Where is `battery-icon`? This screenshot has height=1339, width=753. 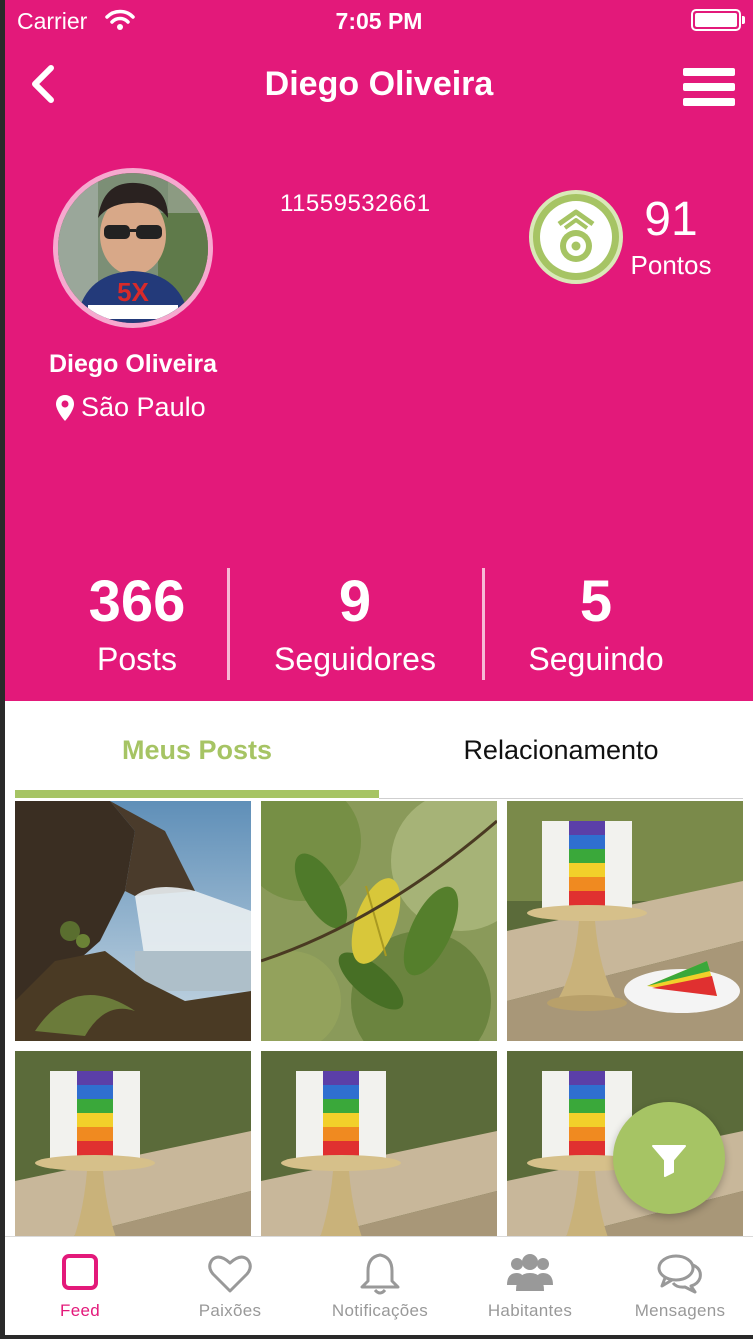 battery-icon is located at coordinates (718, 20).